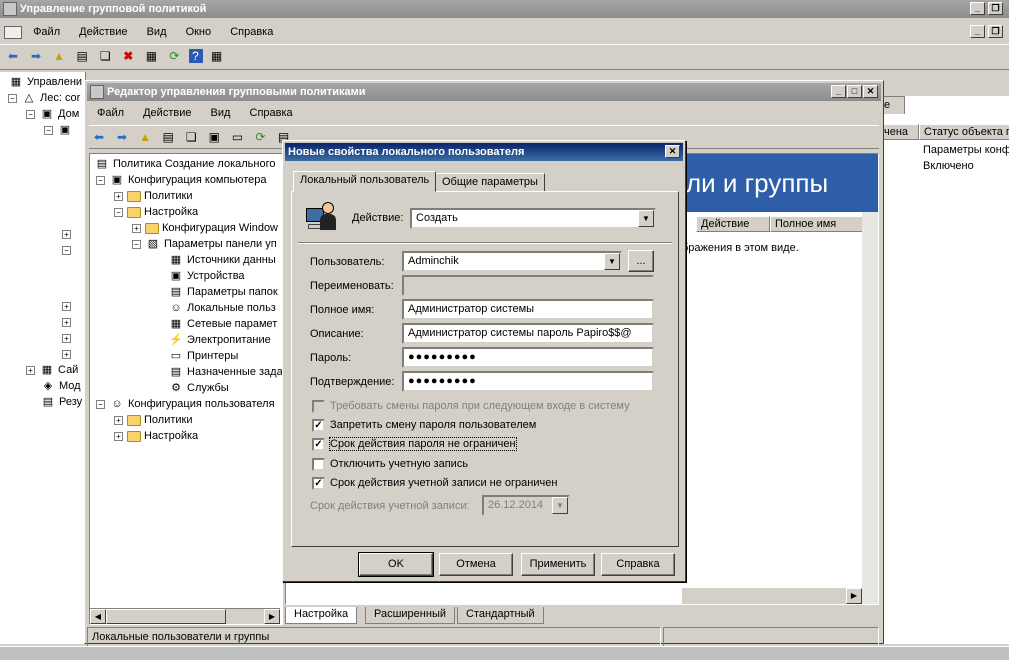 The width and height of the screenshot is (1009, 660). I want to click on scroll-thumb, so click(166, 616).